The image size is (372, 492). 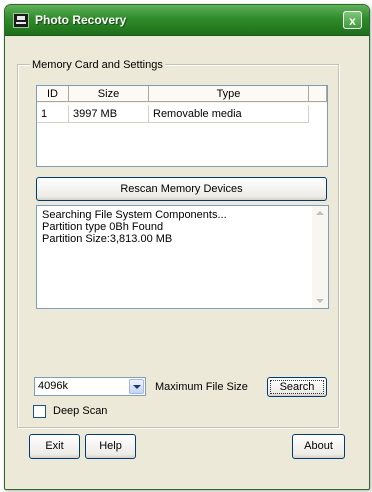 What do you see at coordinates (109, 114) in the screenshot?
I see `cell-size: 3997 MB` at bounding box center [109, 114].